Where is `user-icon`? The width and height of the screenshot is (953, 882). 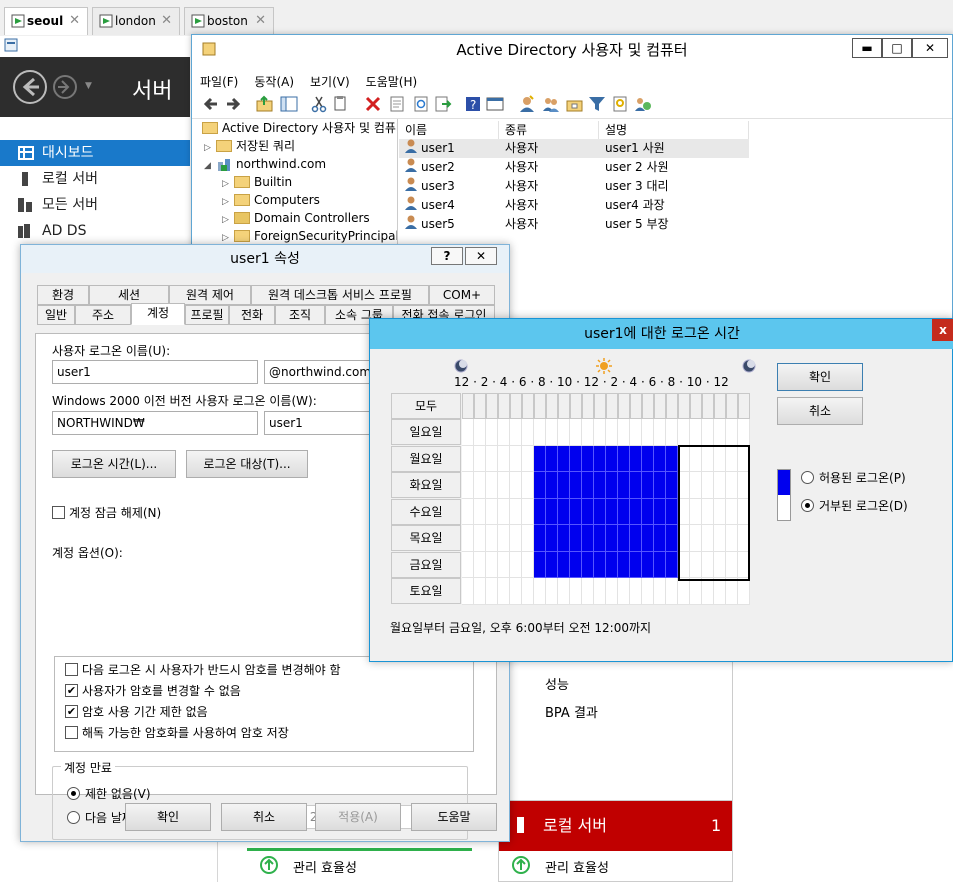 user-icon is located at coordinates (527, 104).